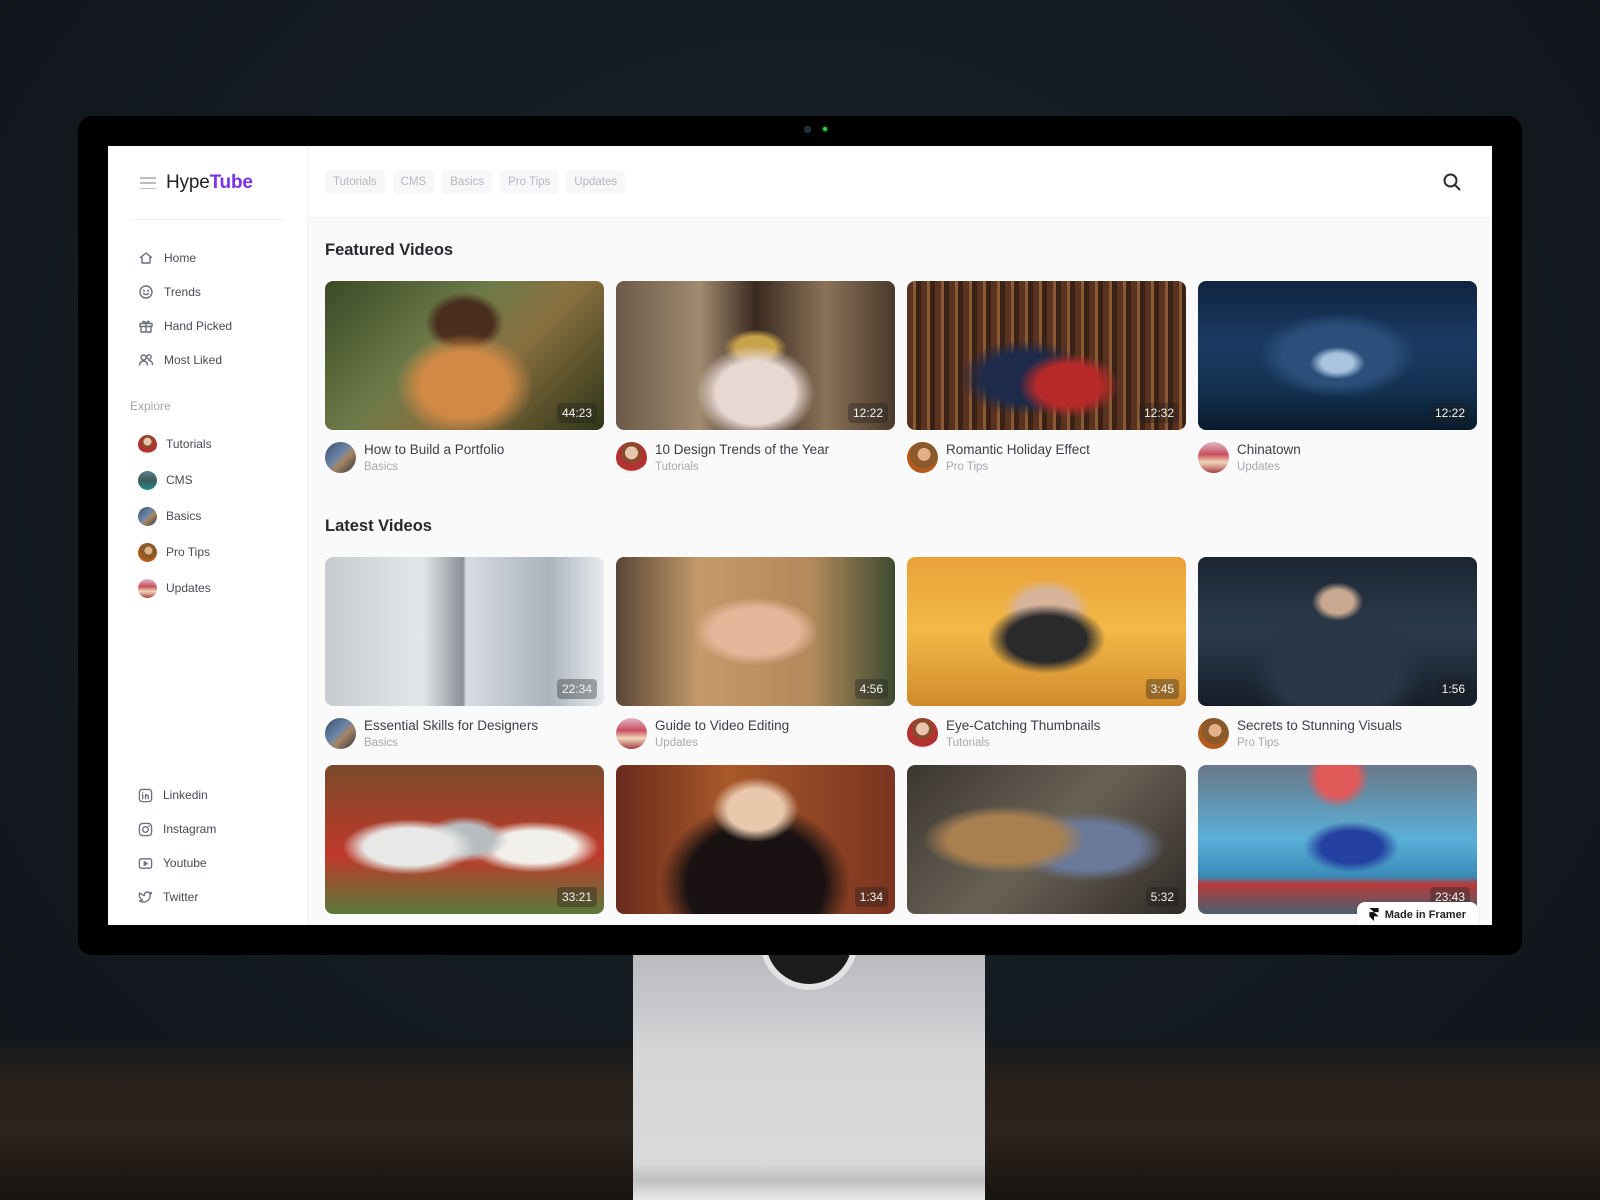 The height and width of the screenshot is (1200, 1600). Describe the element at coordinates (867, 413) in the screenshot. I see `video-duration: 12:22` at that location.